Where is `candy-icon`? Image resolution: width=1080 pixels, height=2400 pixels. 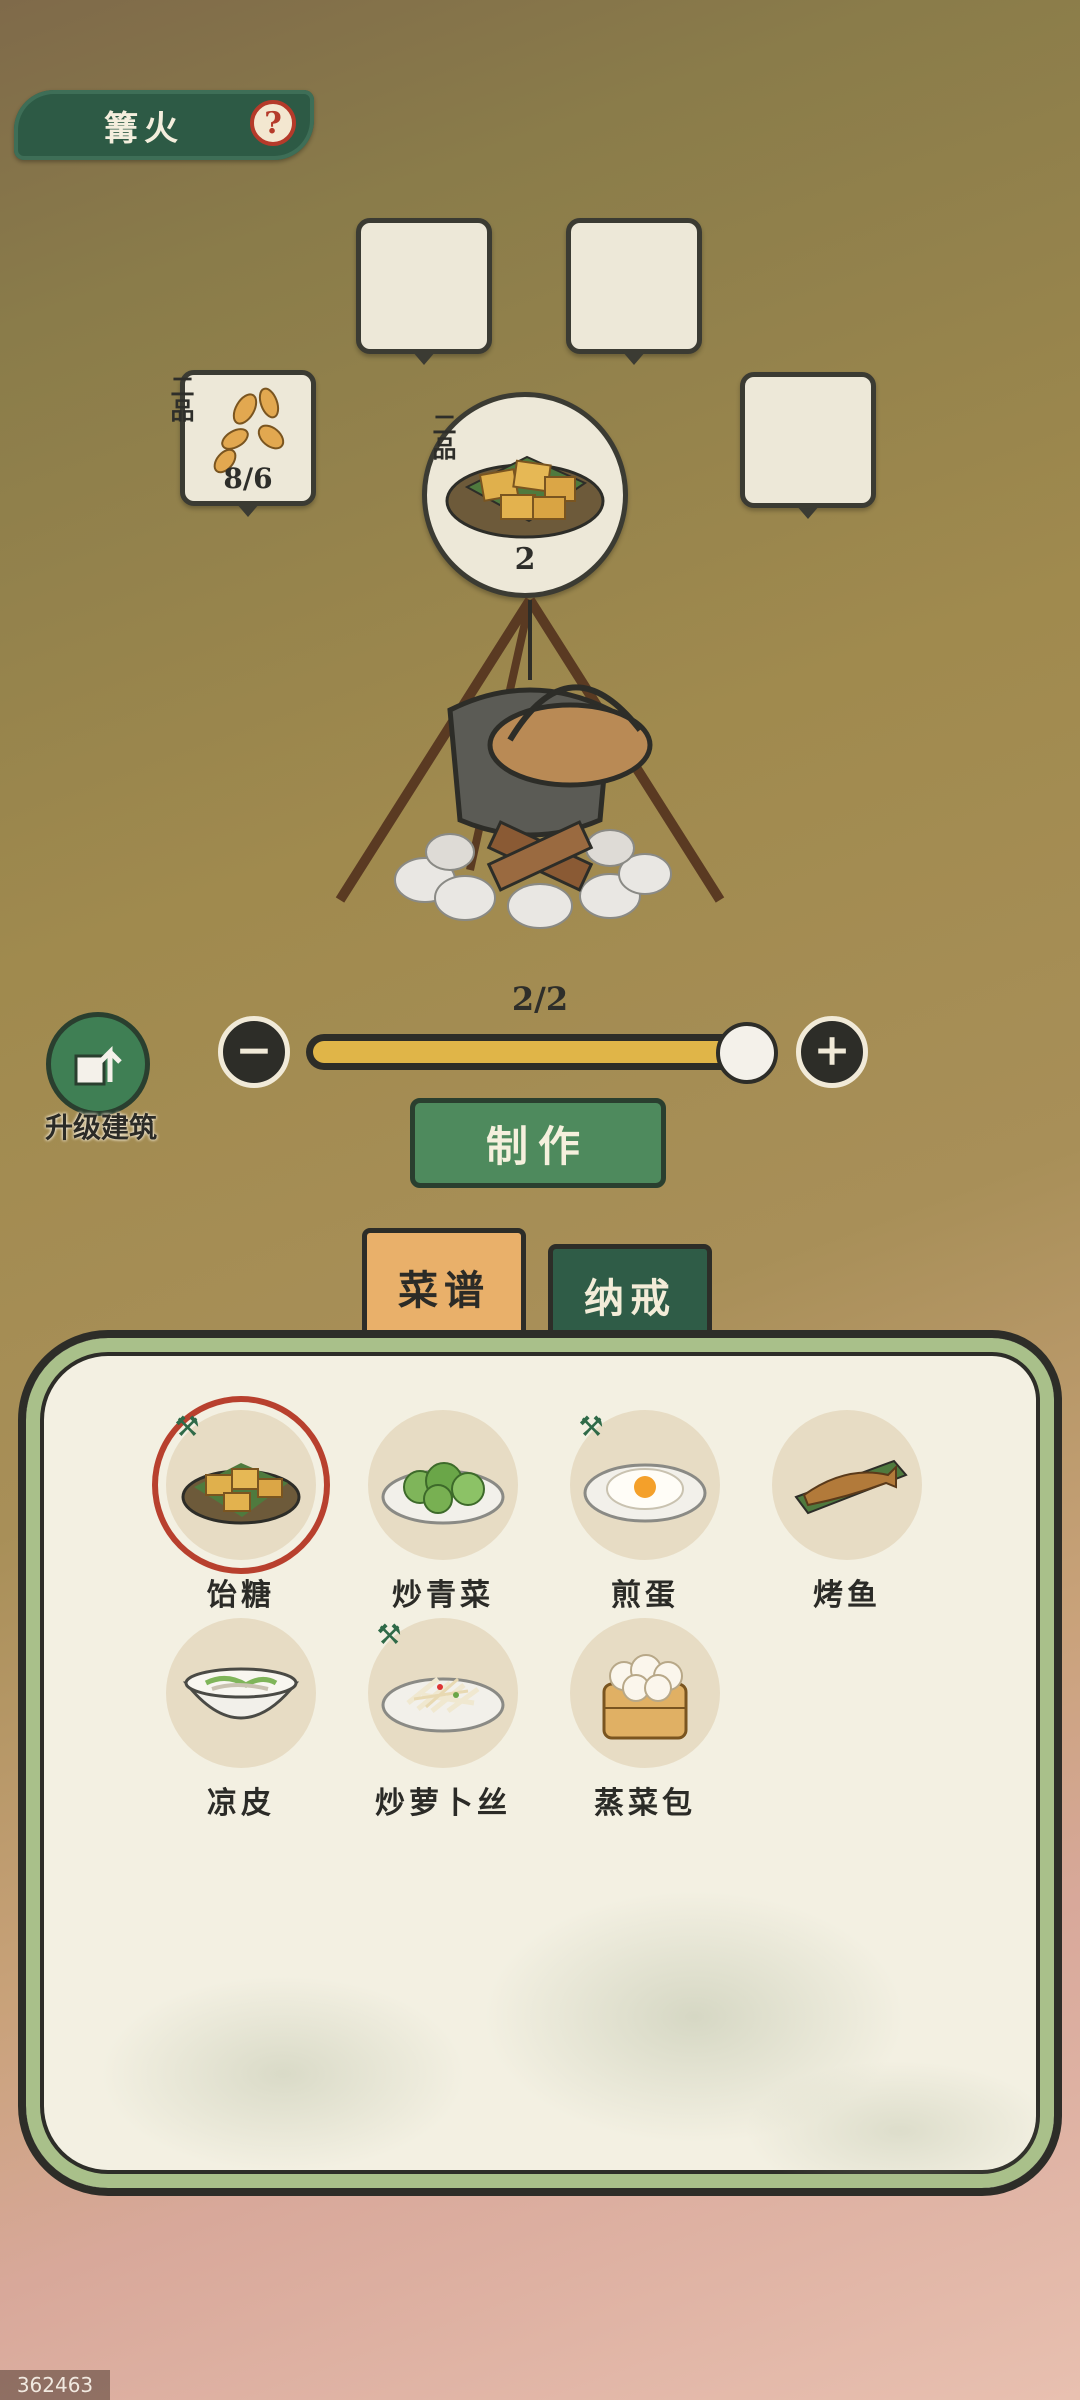 candy-icon is located at coordinates (241, 1494).